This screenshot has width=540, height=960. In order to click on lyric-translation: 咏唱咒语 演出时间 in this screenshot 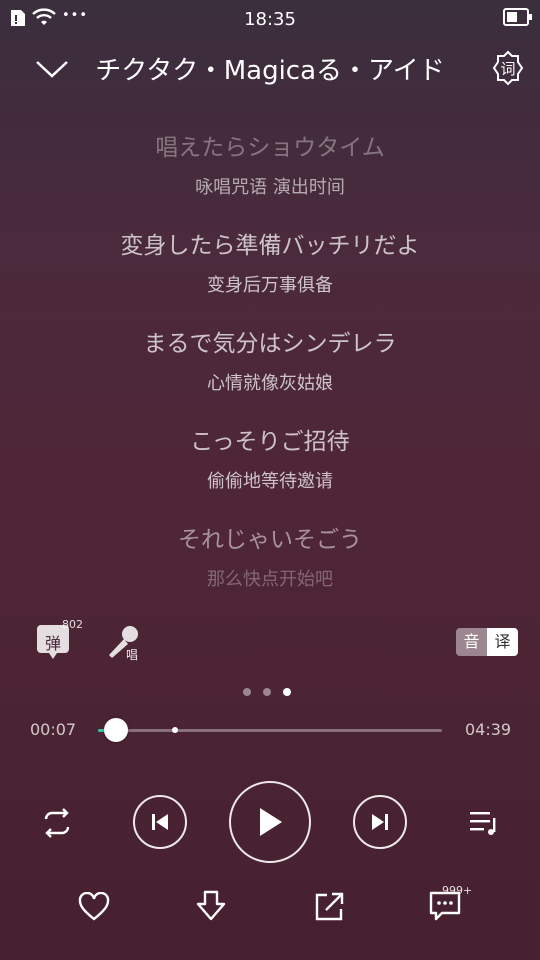, I will do `click(270, 187)`.